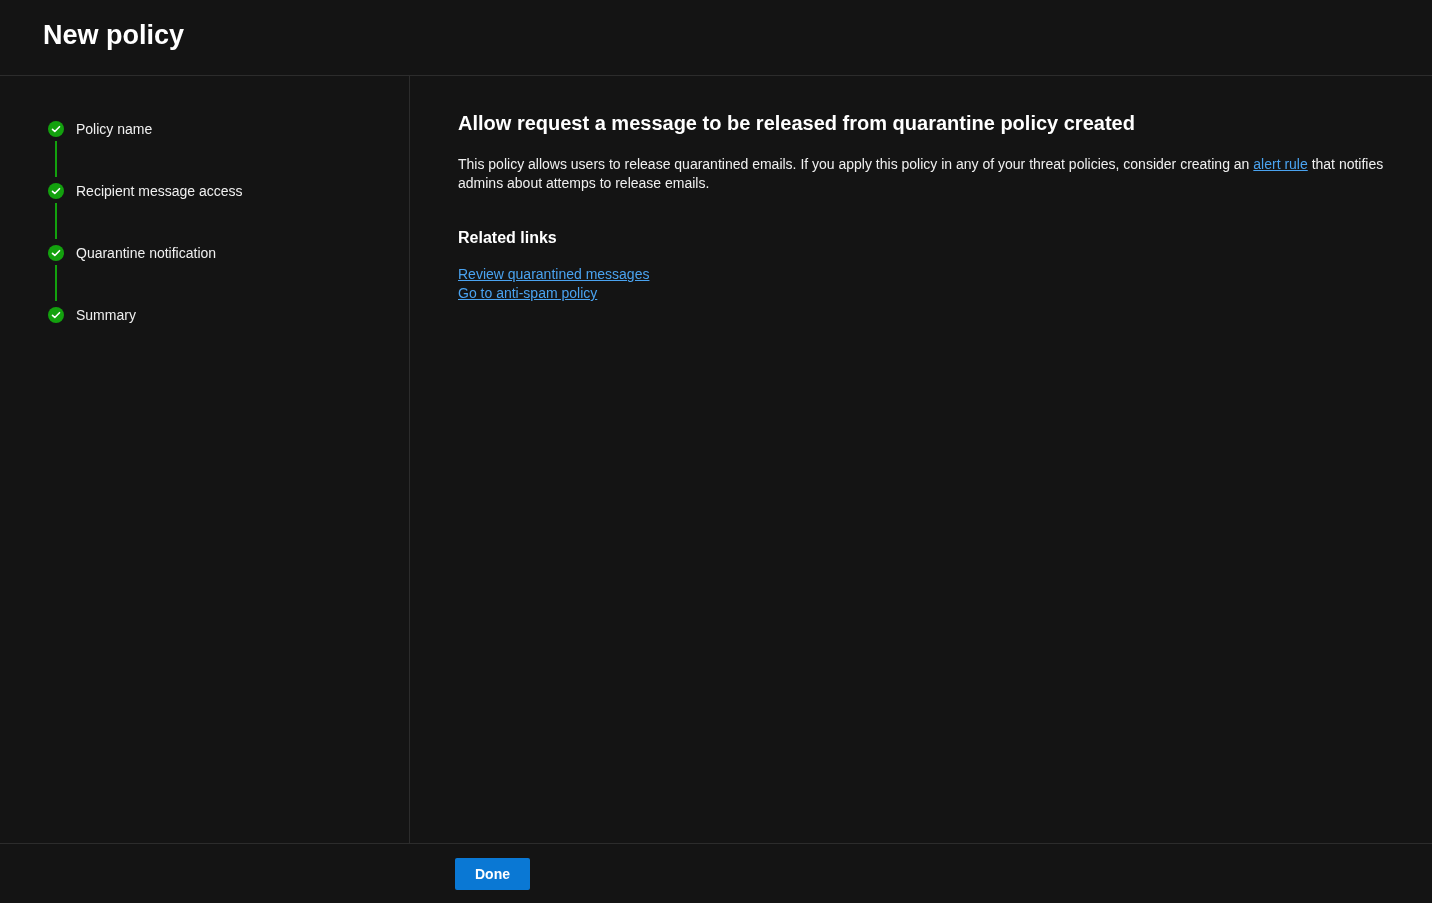 This screenshot has height=903, width=1432. What do you see at coordinates (508, 238) in the screenshot?
I see `related-links-heading: Related links` at bounding box center [508, 238].